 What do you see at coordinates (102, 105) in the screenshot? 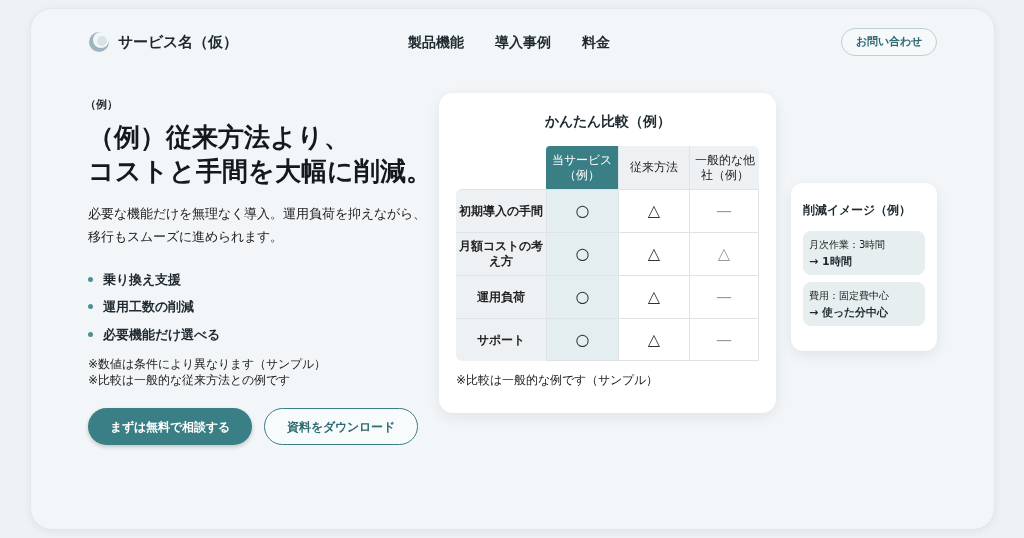
I see `eyebrow-label: （例）` at bounding box center [102, 105].